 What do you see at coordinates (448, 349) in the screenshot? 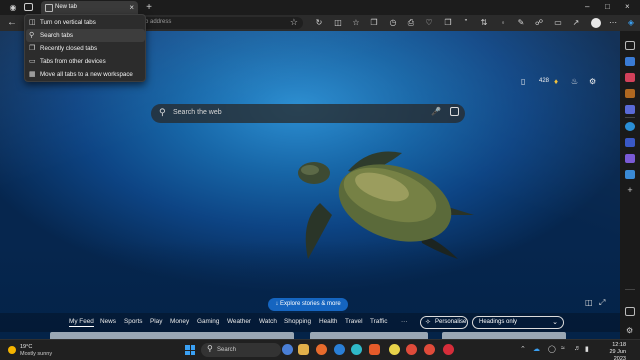
I see `vivaldi-icon` at bounding box center [448, 349].